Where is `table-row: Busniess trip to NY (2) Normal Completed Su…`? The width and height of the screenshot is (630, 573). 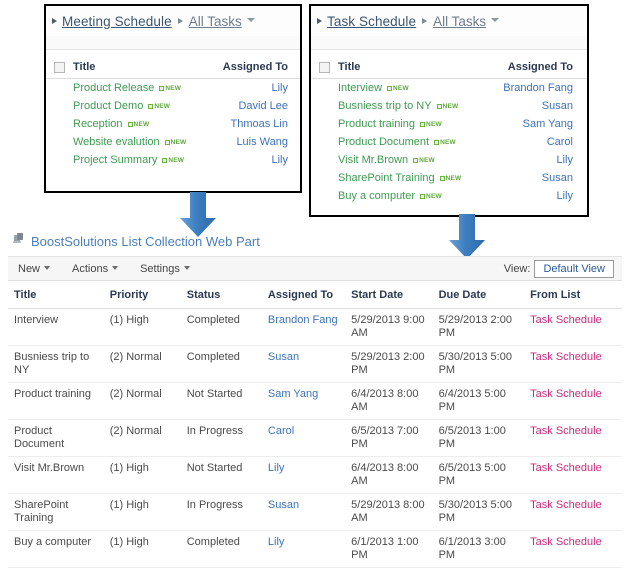
table-row: Busniess trip to NY (2) Normal Completed Su… is located at coordinates (315, 364).